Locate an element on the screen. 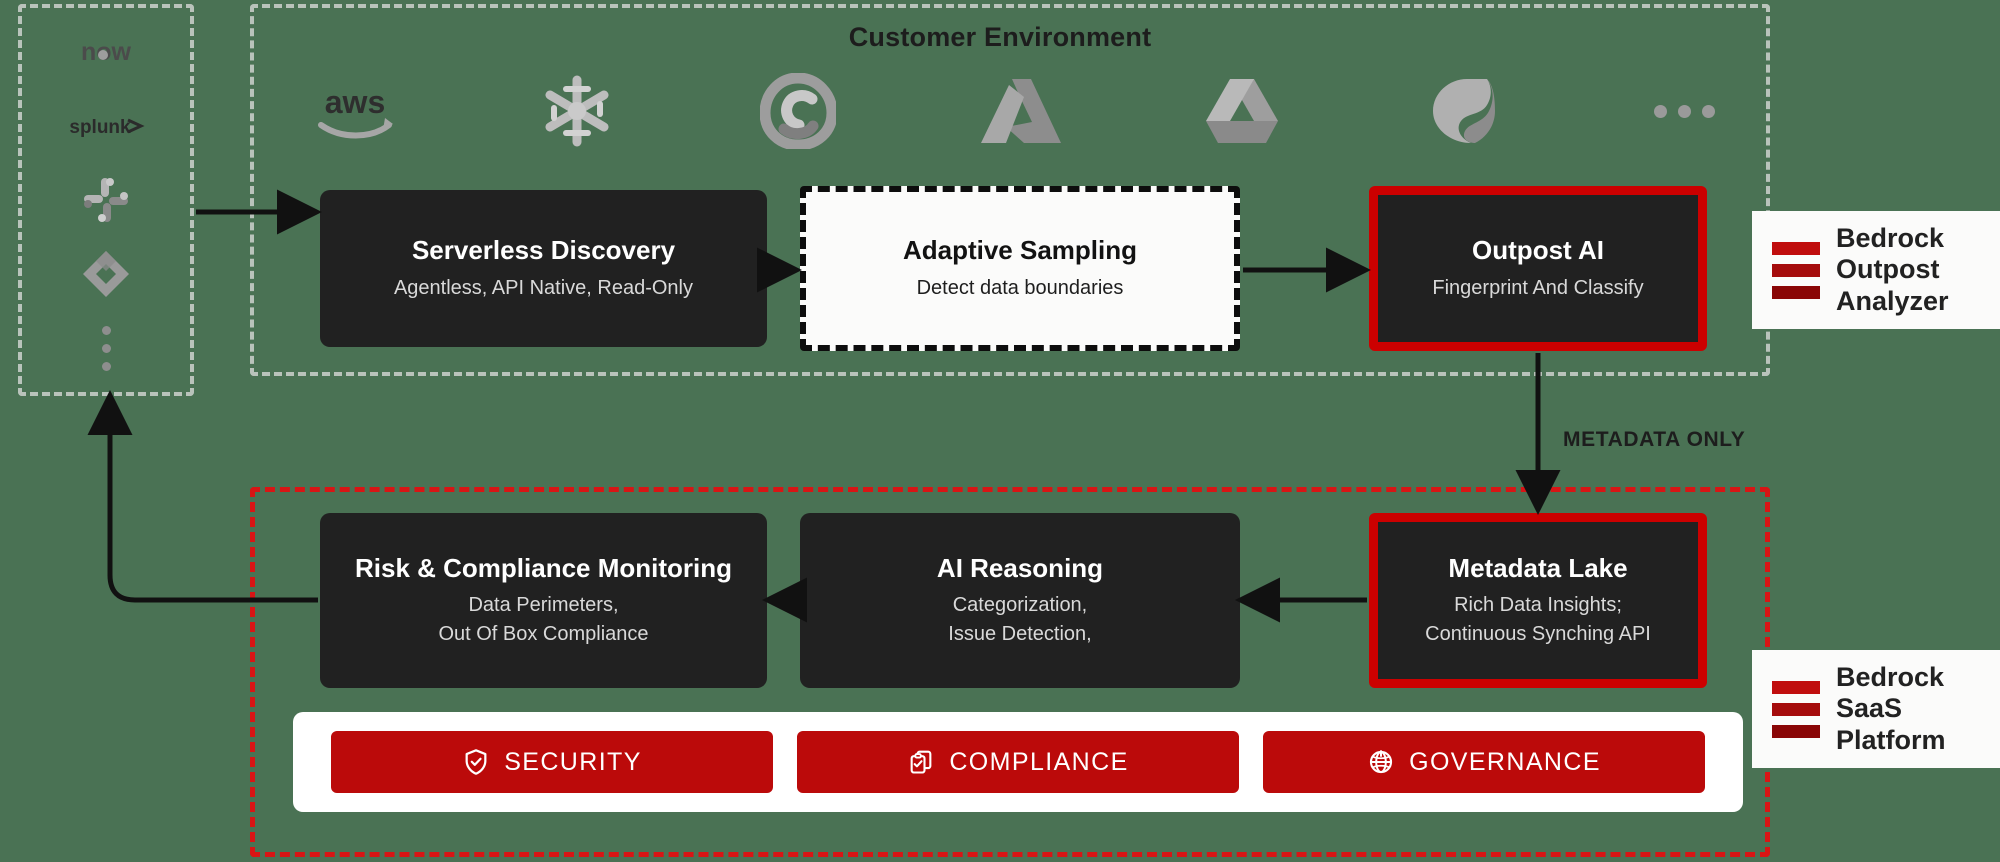  node-subtitle-line: Agentless, API Native, Read-Only is located at coordinates (543, 287).